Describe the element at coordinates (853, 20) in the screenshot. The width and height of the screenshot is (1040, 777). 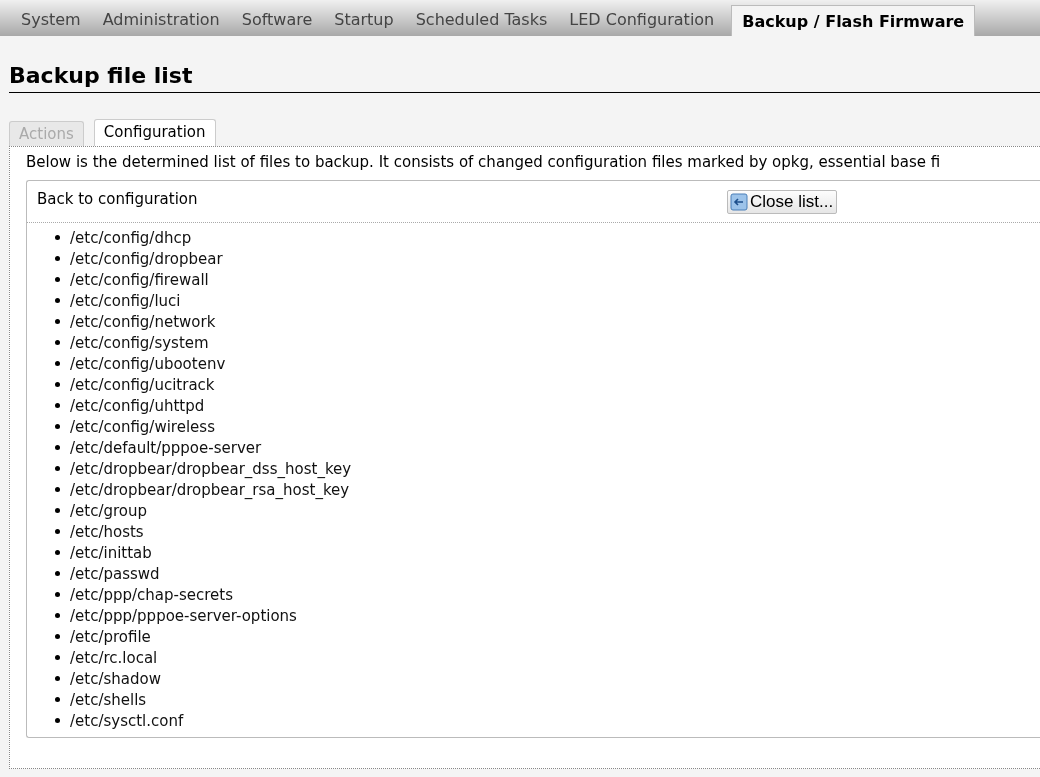
I see `nav-tab: Backup / Flash Firmware` at that location.